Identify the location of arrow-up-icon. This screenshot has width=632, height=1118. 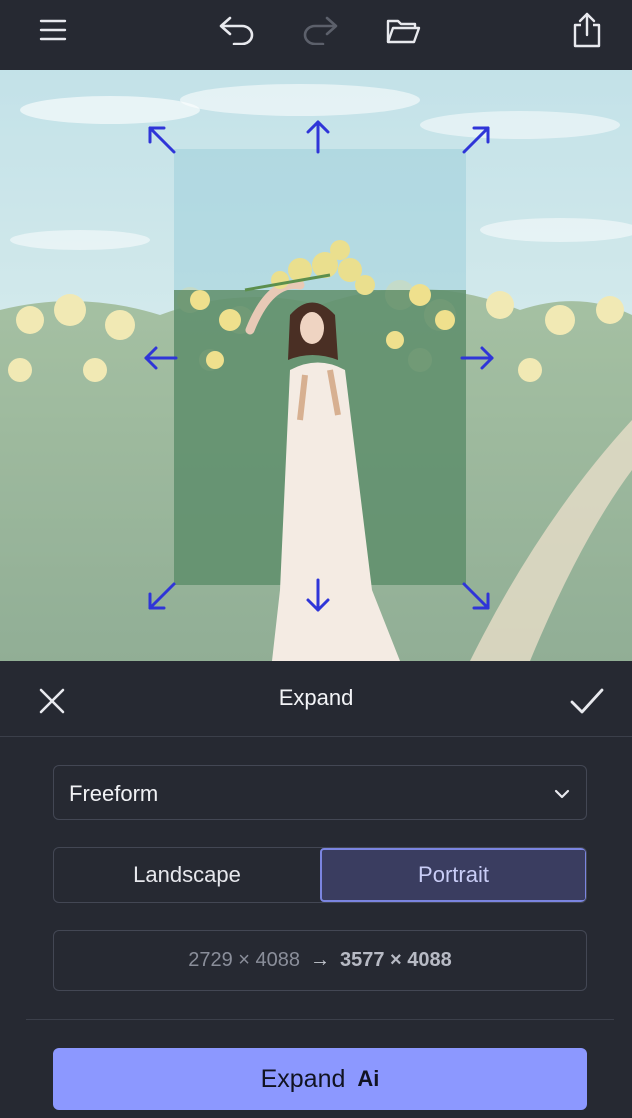
(318, 136).